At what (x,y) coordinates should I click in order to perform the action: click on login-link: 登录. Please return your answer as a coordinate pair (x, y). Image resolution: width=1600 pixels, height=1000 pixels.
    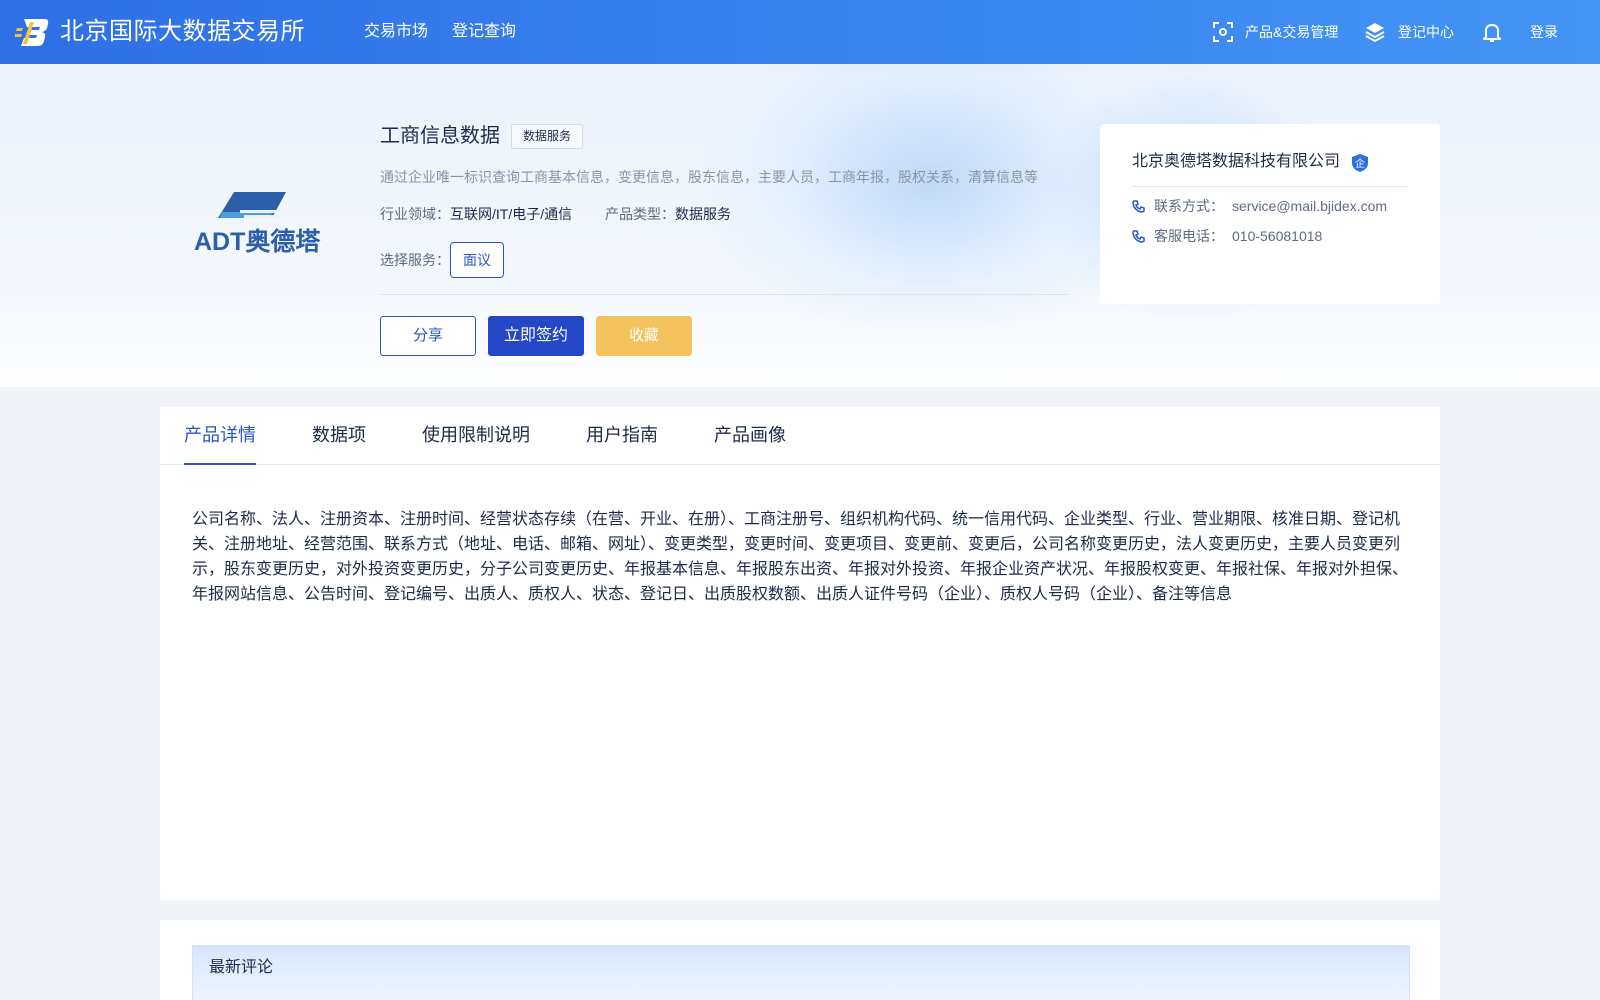
    Looking at the image, I should click on (1544, 32).